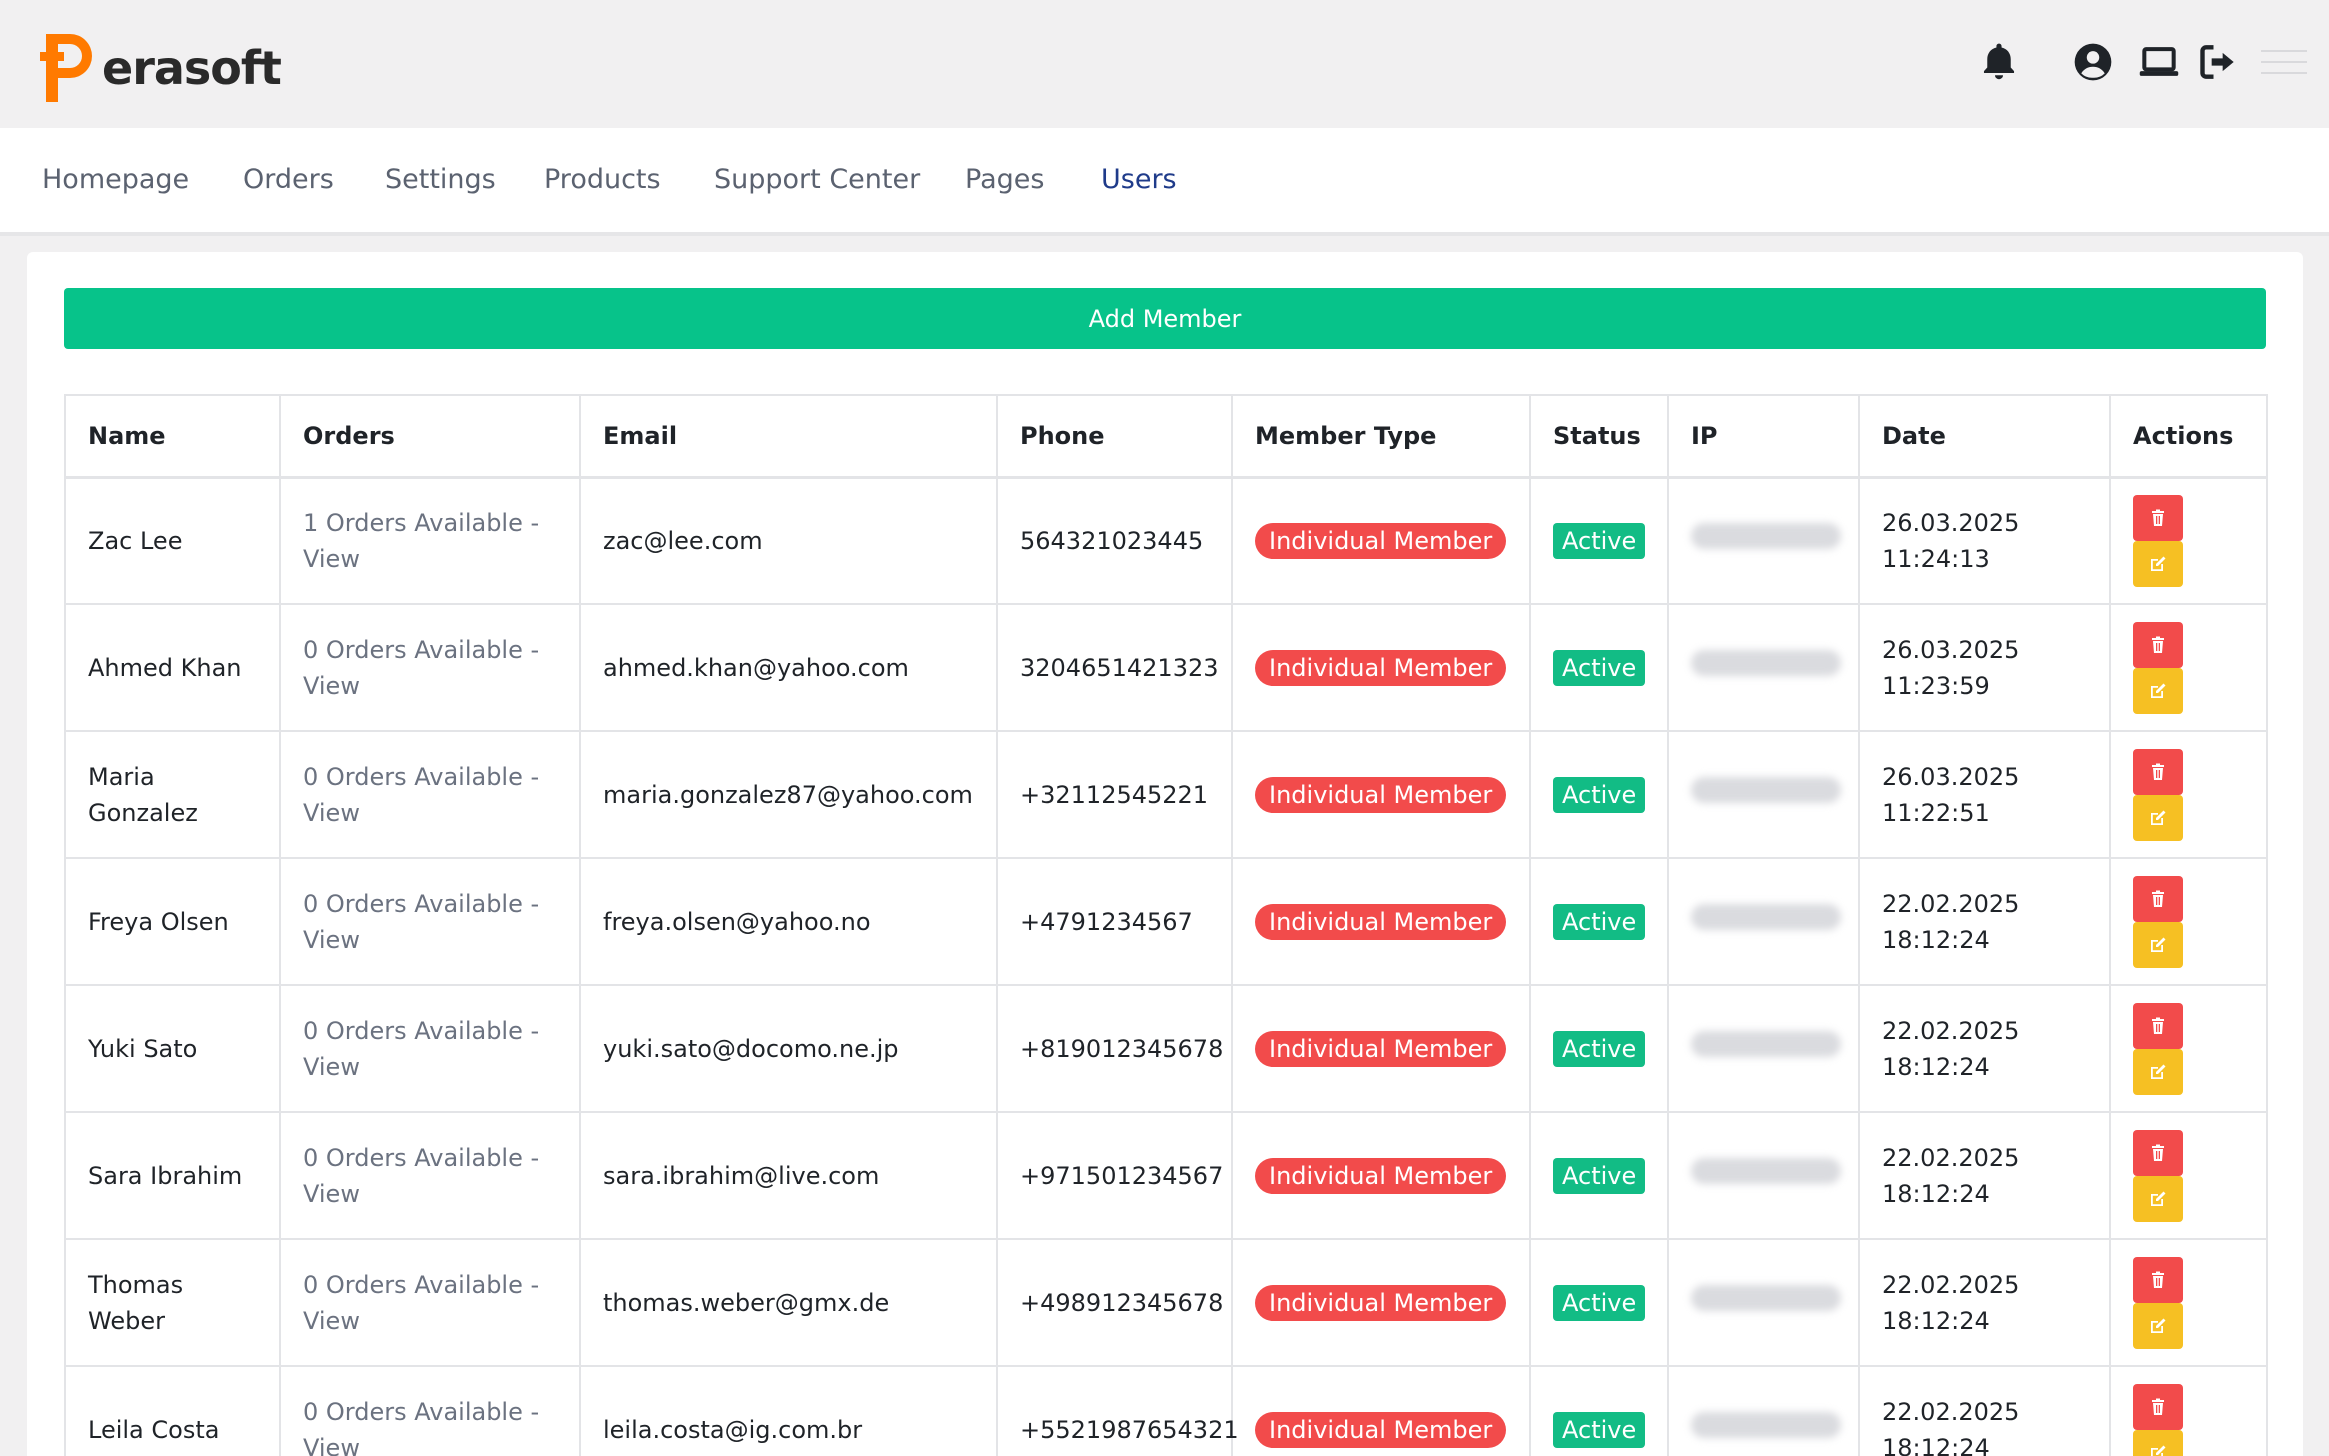 The height and width of the screenshot is (1456, 2329). I want to click on cell-name: Yuki Sato, so click(172, 1048).